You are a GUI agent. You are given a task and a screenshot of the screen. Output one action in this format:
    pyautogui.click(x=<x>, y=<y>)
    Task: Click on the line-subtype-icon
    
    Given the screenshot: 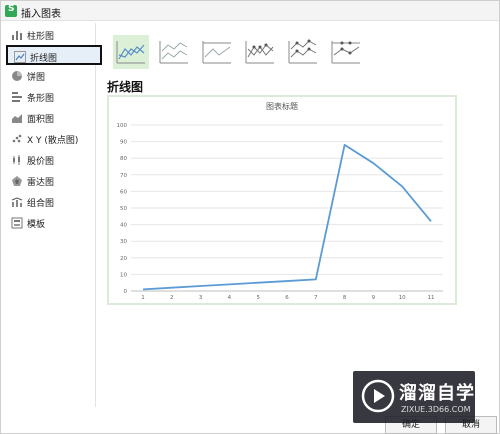 What is the action you would take?
    pyautogui.click(x=131, y=52)
    